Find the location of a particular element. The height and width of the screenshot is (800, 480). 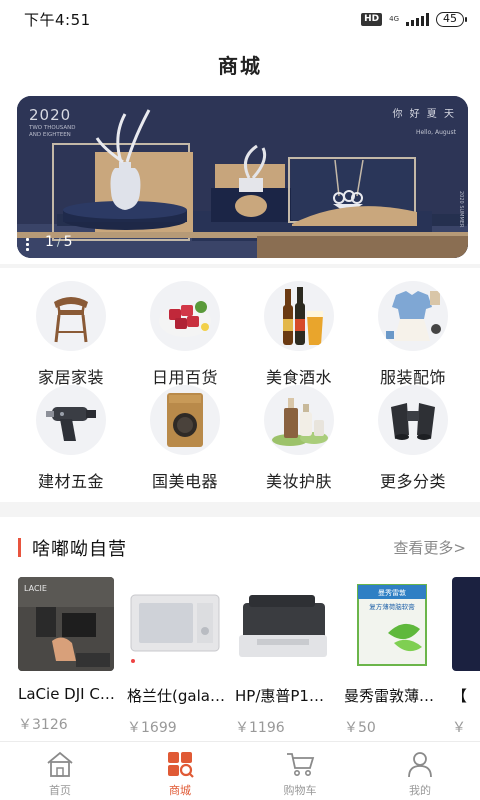

banner-side-text: 2020 SUMMER is located at coordinates (461, 209).